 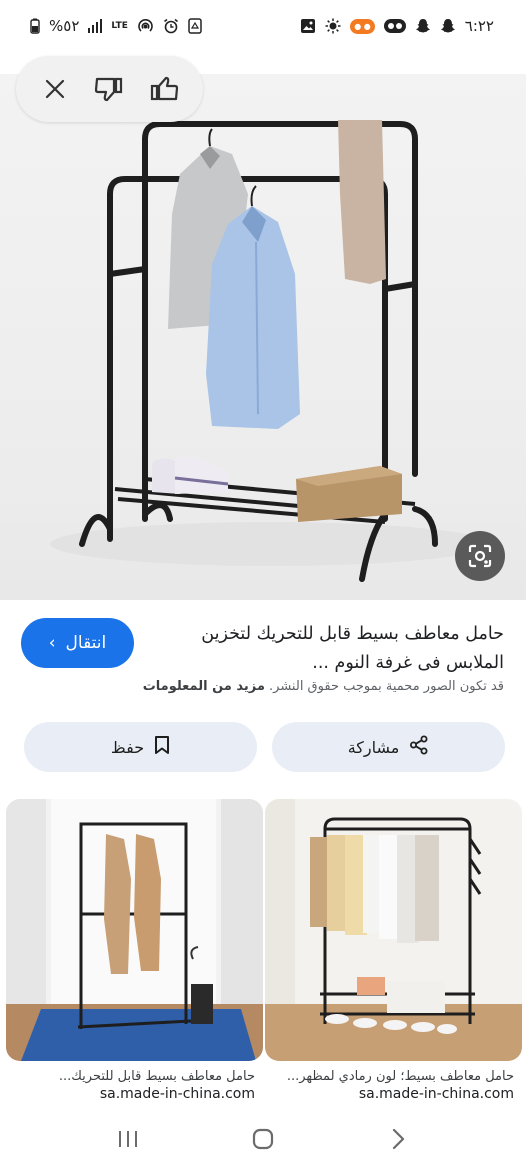 I want to click on lens-icon, so click(x=480, y=556).